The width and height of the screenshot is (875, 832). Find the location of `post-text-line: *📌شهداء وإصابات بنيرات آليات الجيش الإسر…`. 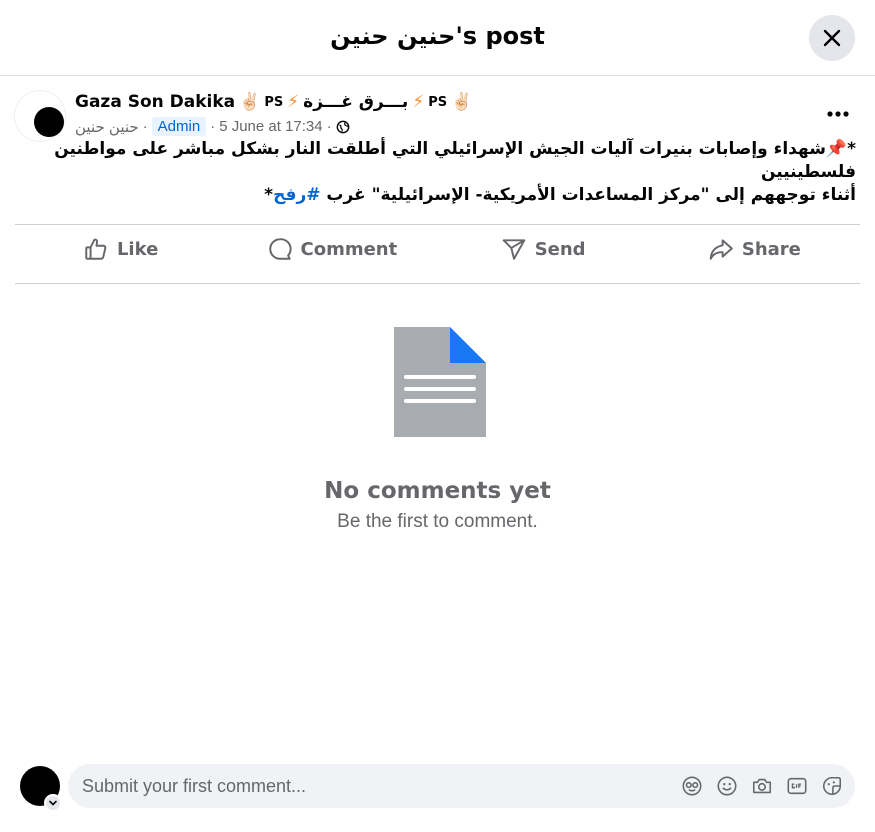

post-text-line: *📌شهداء وإصابات بنيرات آليات الجيش الإسر… is located at coordinates (455, 160).